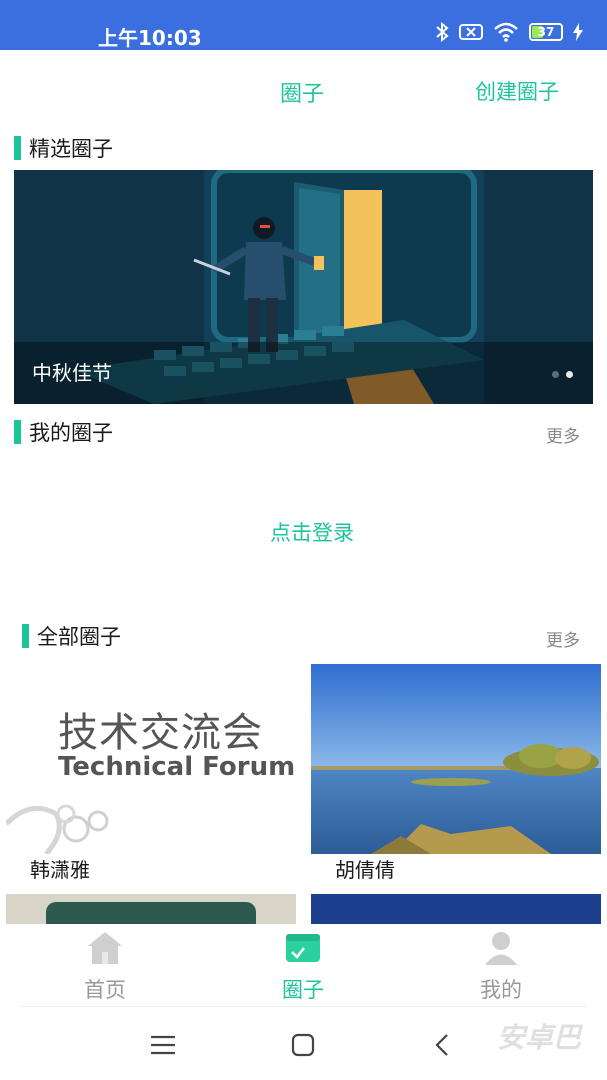 Image resolution: width=607 pixels, height=1080 pixels. Describe the element at coordinates (443, 1045) in the screenshot. I see `back-icon` at that location.